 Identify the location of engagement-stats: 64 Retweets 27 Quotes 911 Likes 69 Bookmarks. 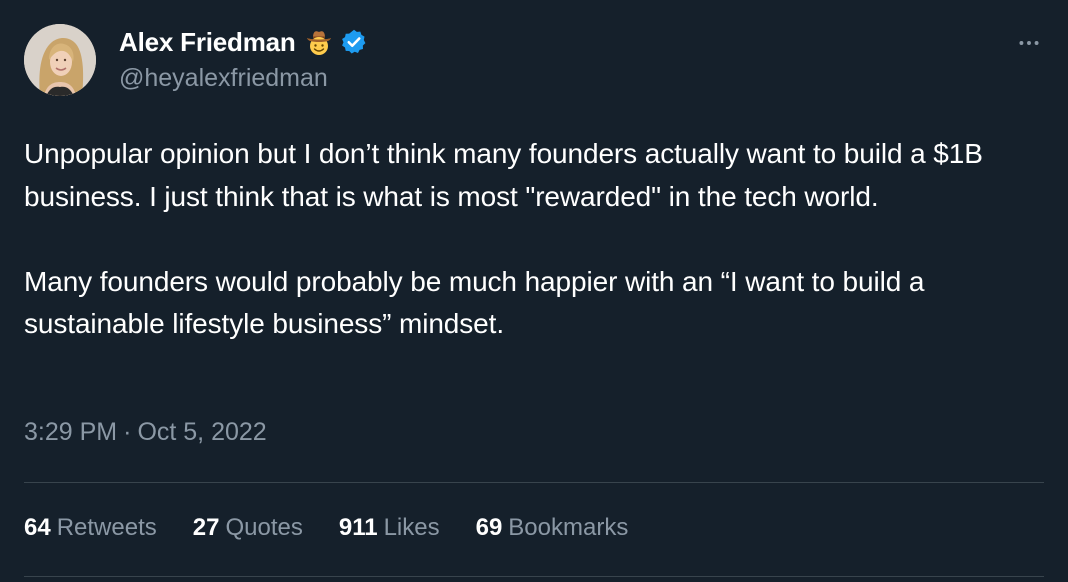
(344, 528).